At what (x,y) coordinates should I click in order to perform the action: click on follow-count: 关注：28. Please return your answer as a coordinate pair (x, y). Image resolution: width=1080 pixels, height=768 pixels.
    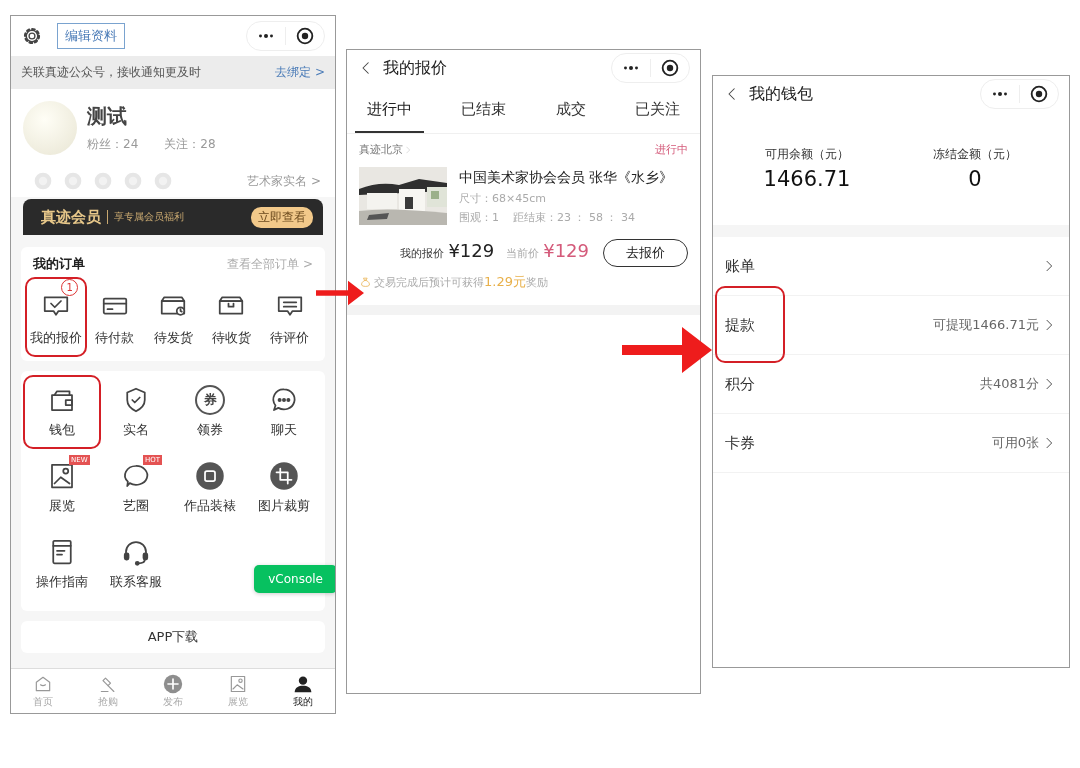
    Looking at the image, I should click on (190, 144).